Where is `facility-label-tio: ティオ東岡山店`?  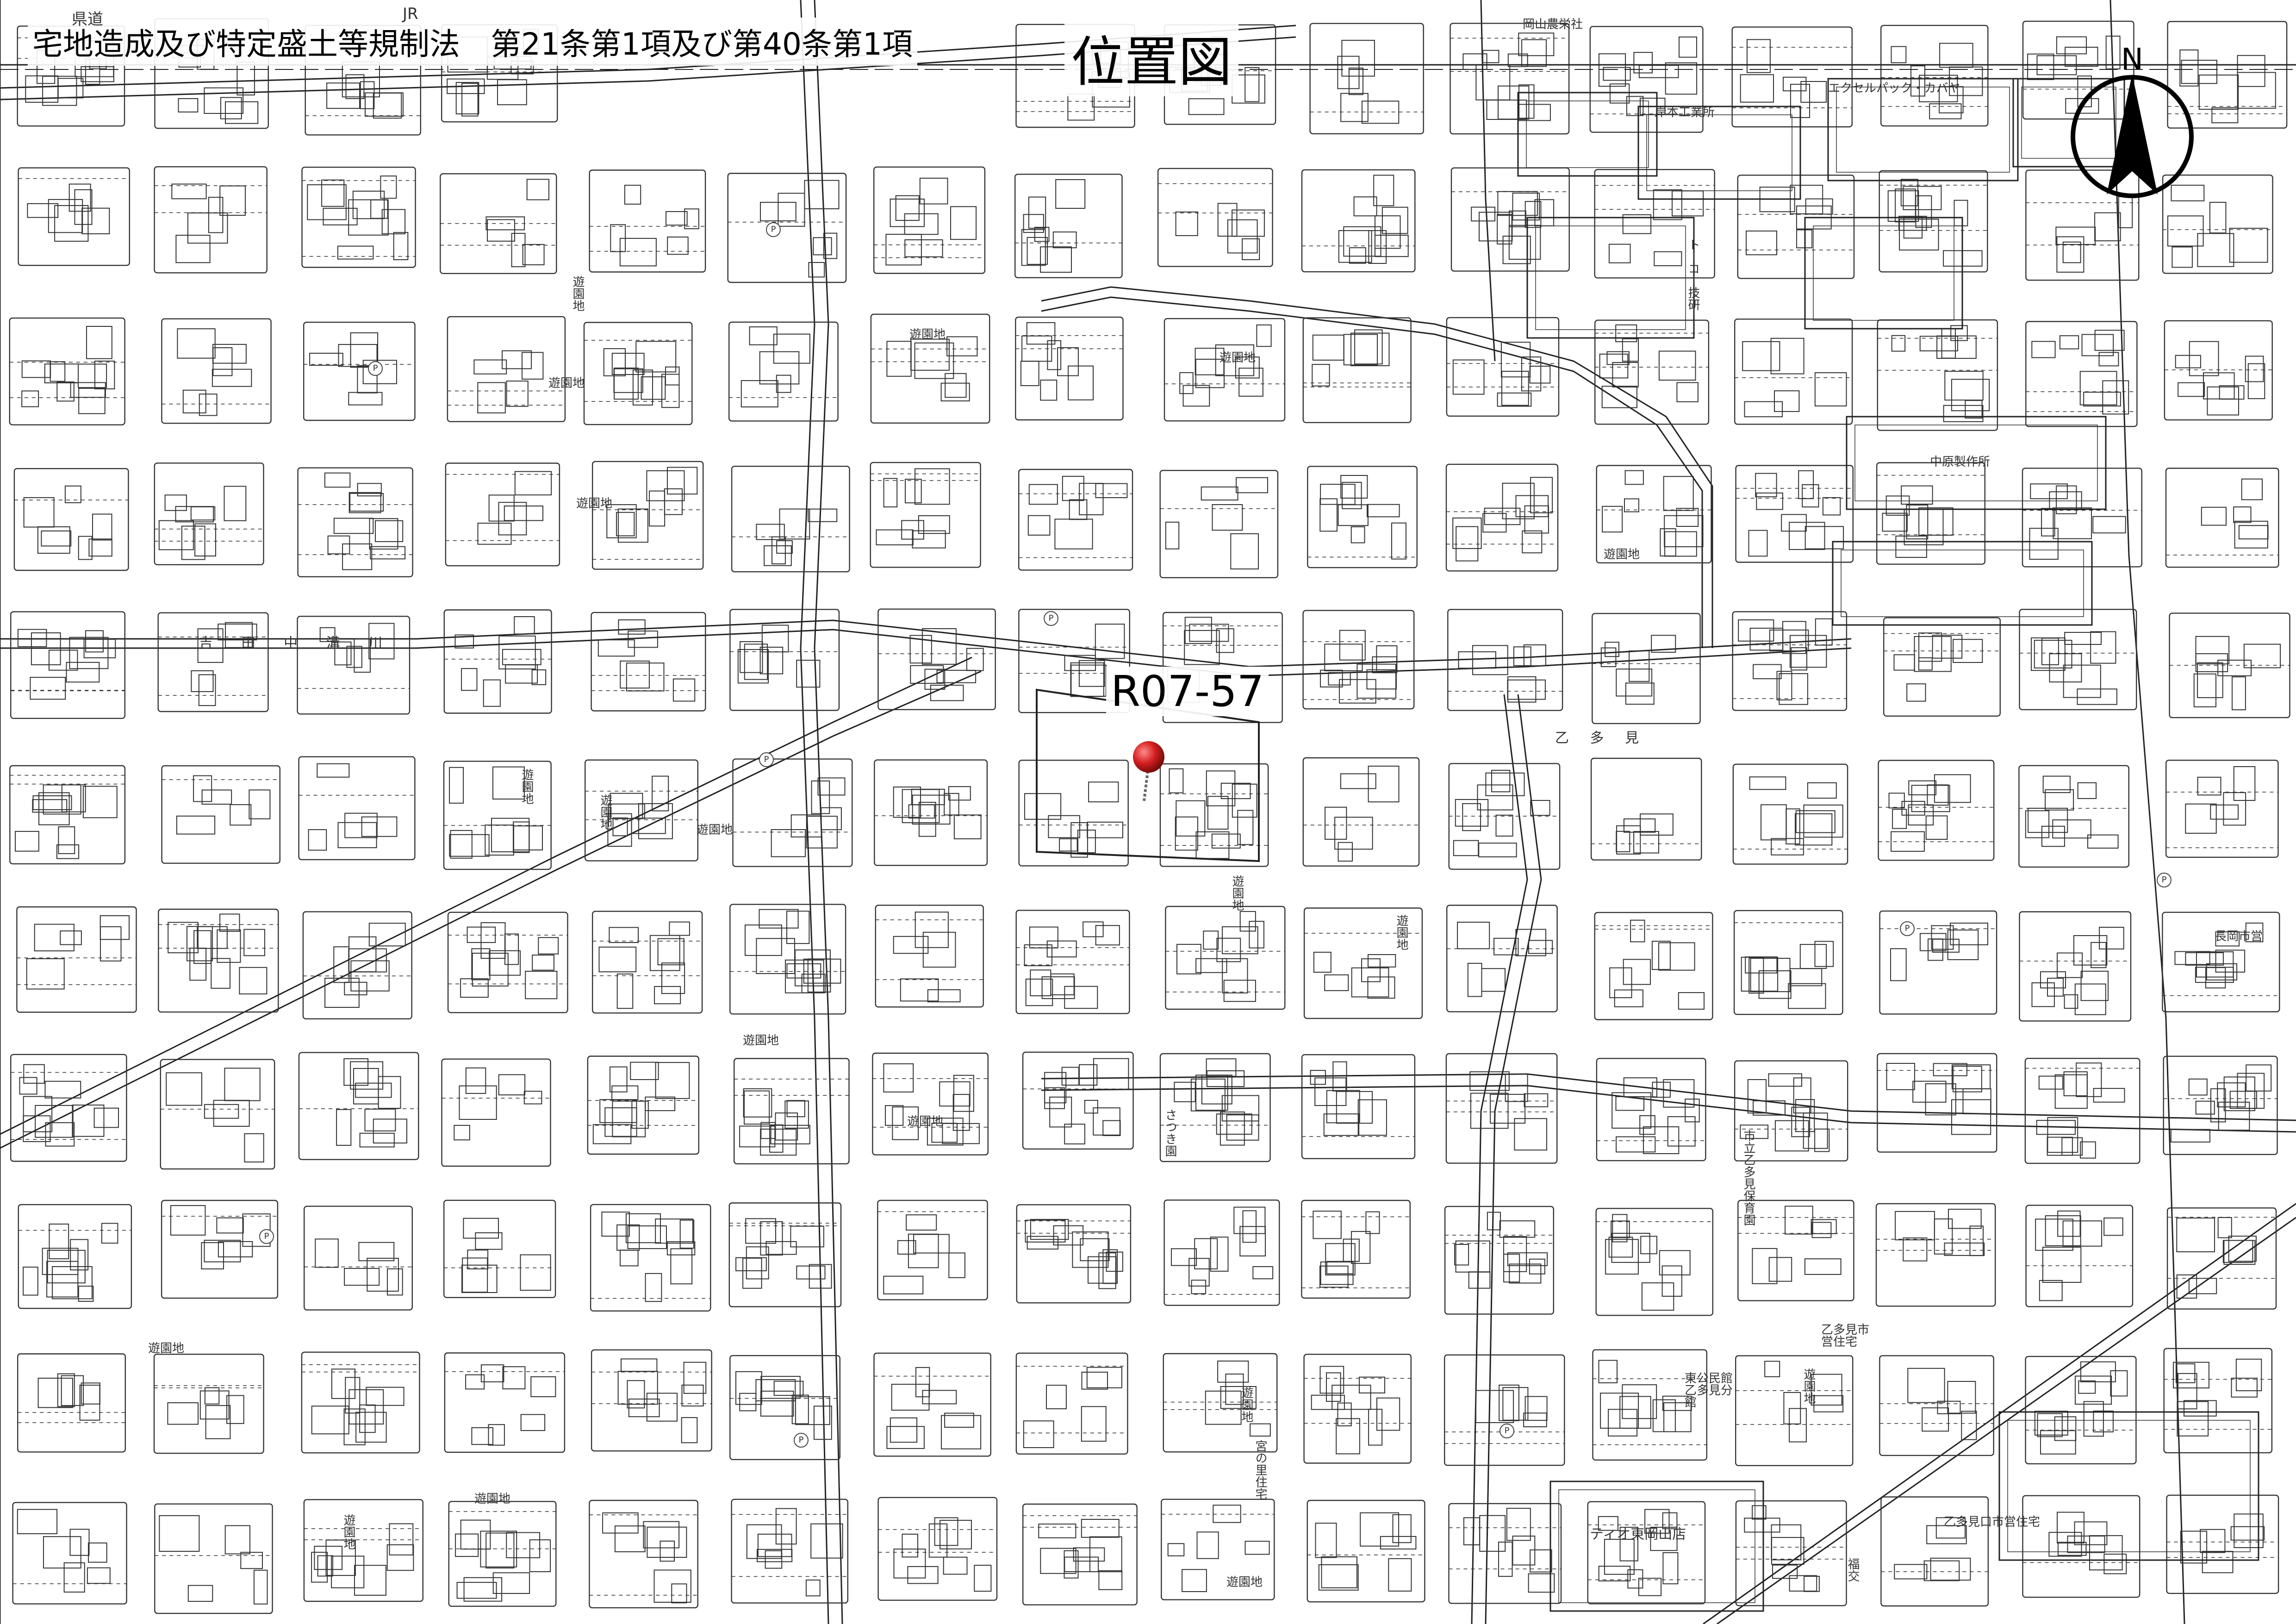 facility-label-tio: ティオ東岡山店 is located at coordinates (1638, 1534).